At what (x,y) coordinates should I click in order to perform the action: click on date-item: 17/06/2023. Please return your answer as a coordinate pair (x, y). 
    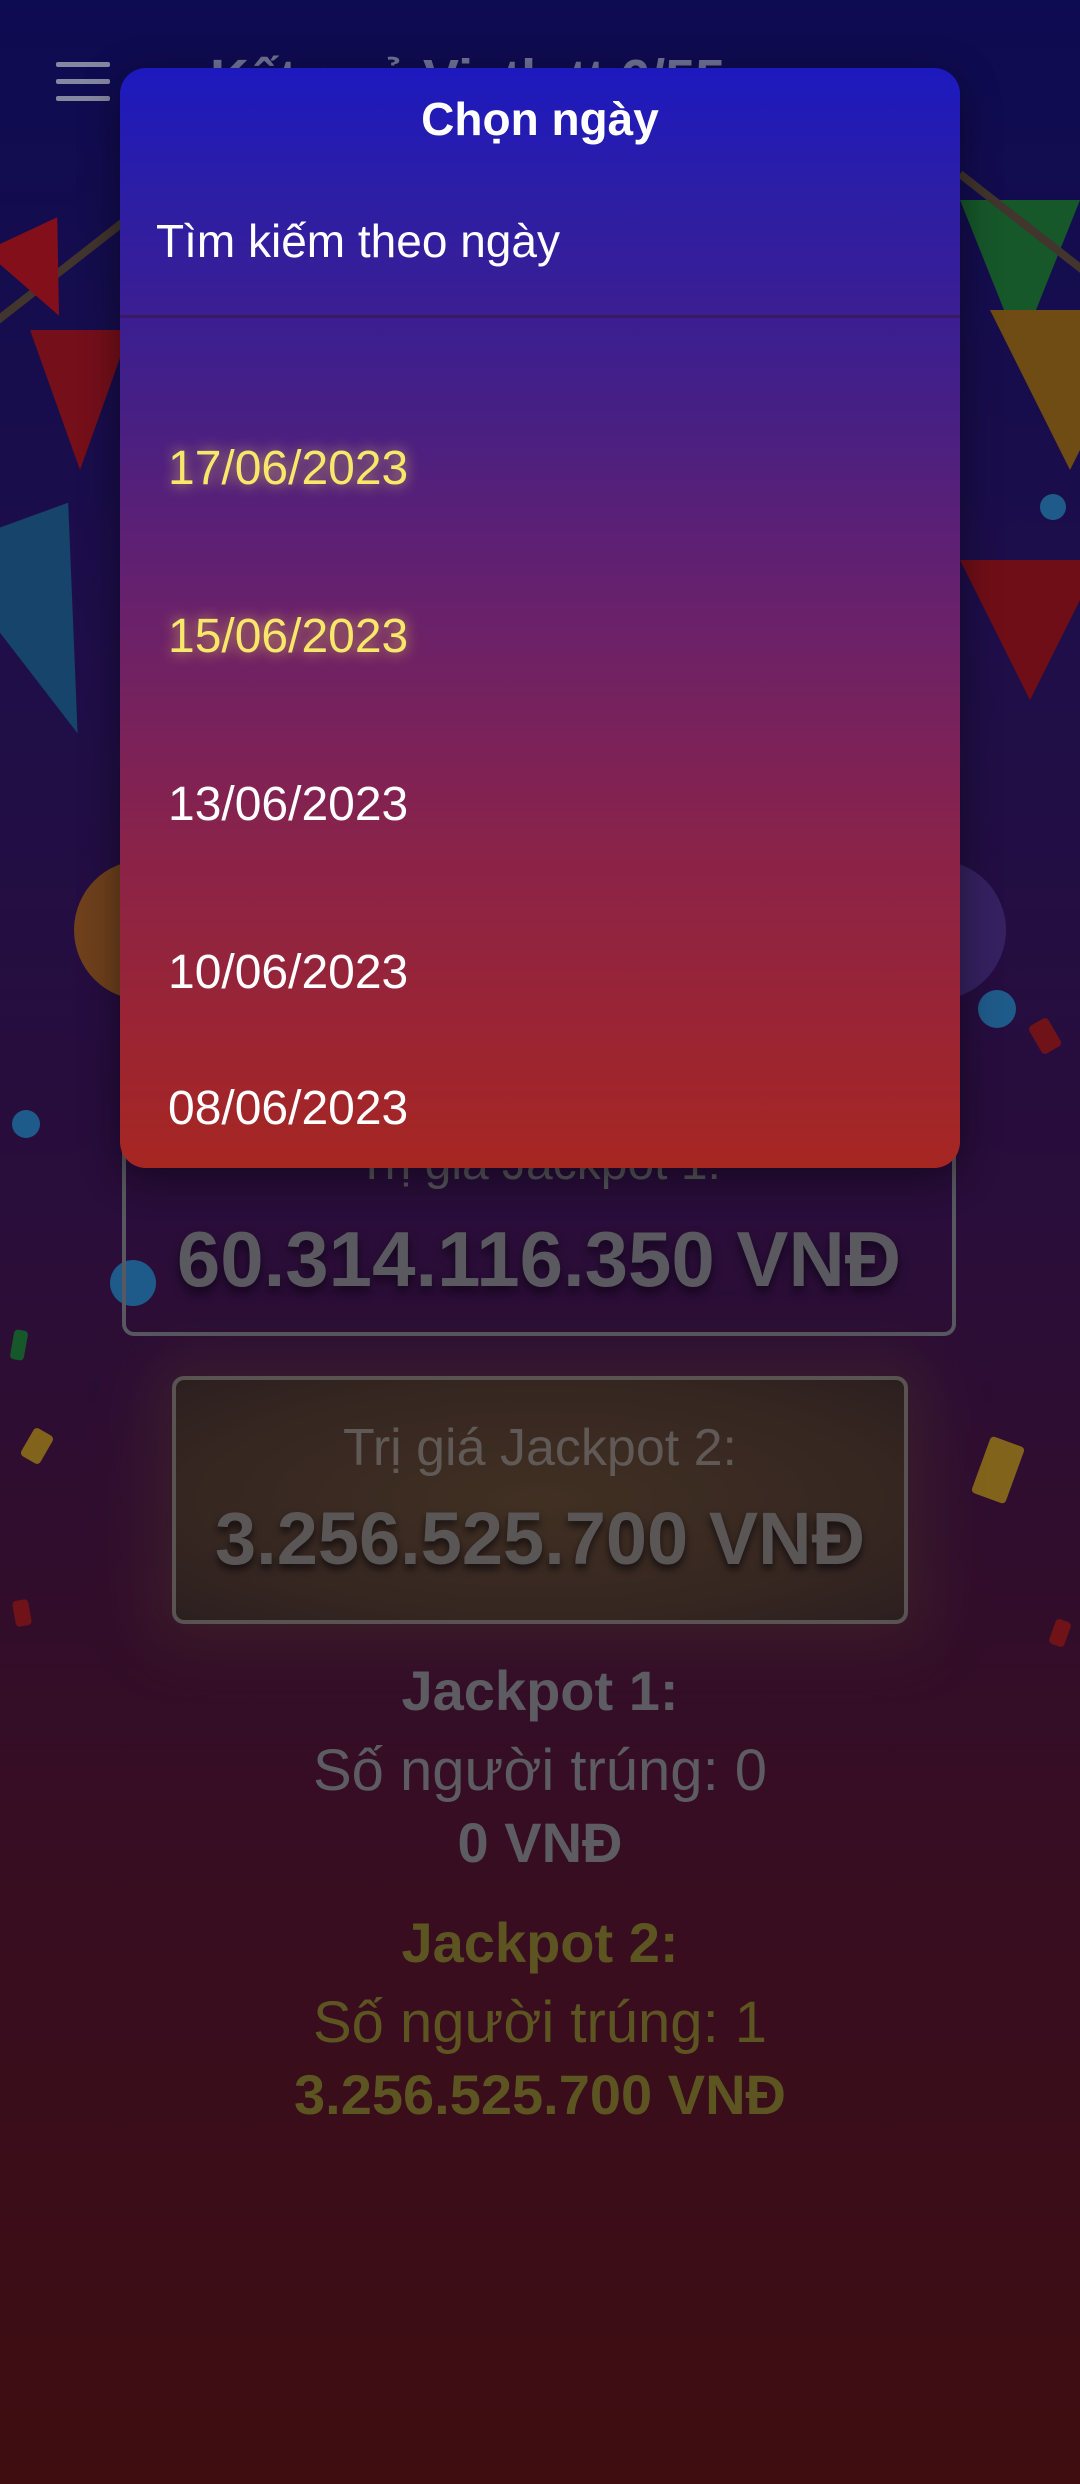
    Looking at the image, I should click on (540, 468).